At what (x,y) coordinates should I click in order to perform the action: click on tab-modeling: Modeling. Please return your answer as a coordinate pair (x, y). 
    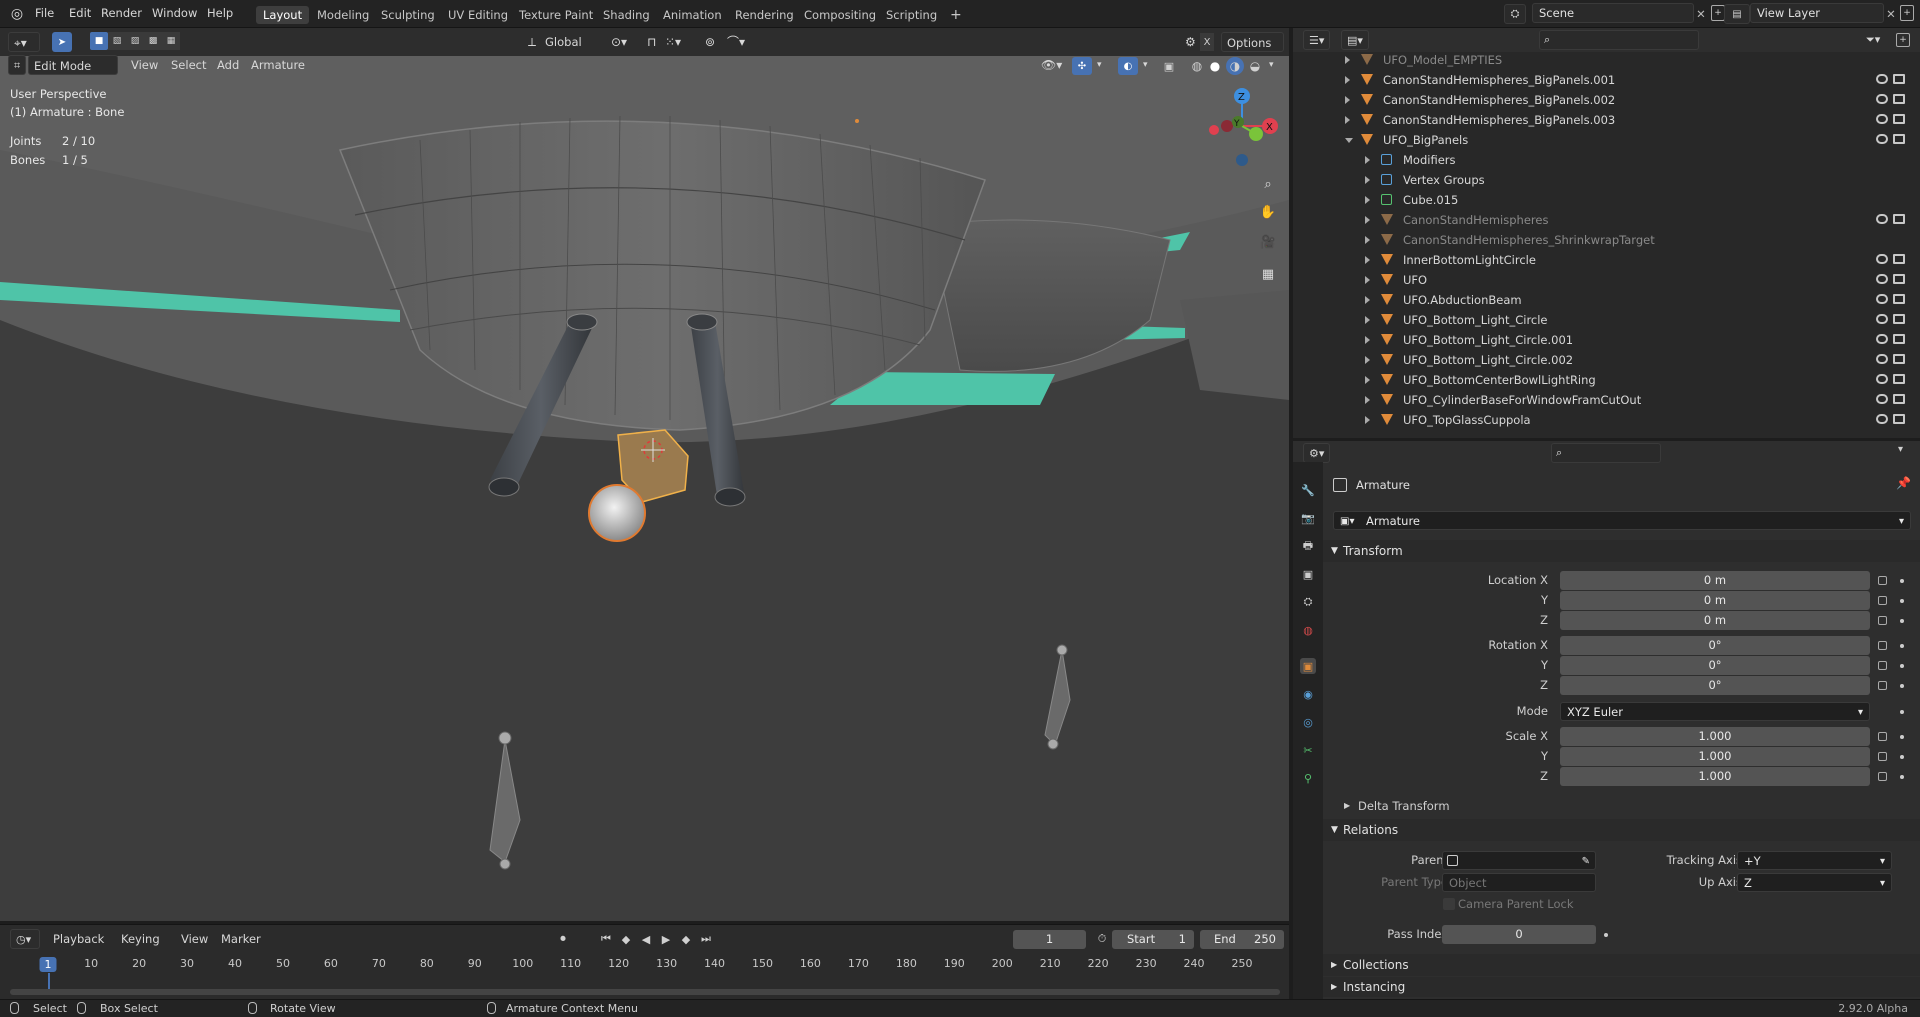
    Looking at the image, I should click on (343, 15).